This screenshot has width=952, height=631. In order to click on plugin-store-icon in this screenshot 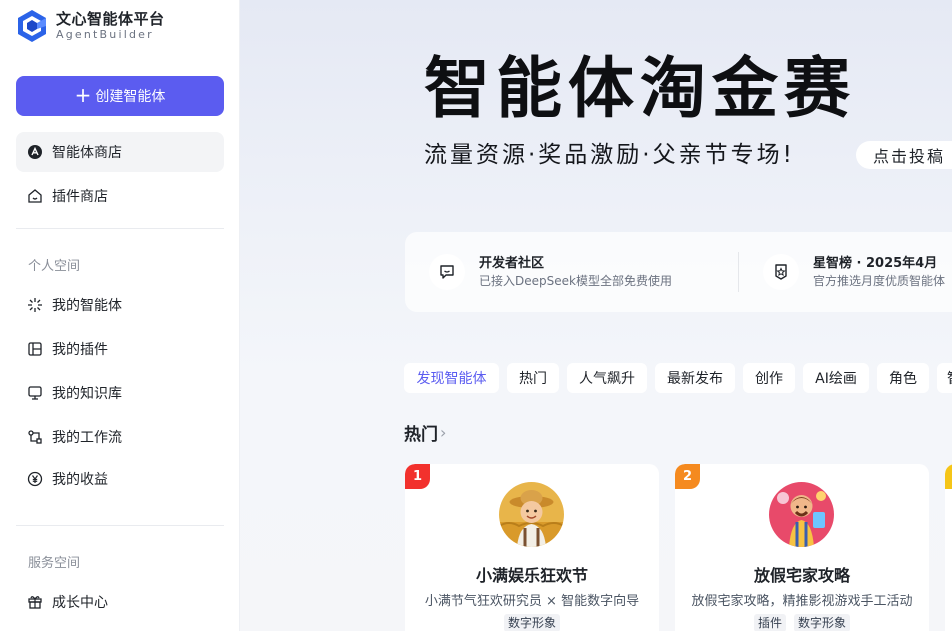, I will do `click(35, 196)`.